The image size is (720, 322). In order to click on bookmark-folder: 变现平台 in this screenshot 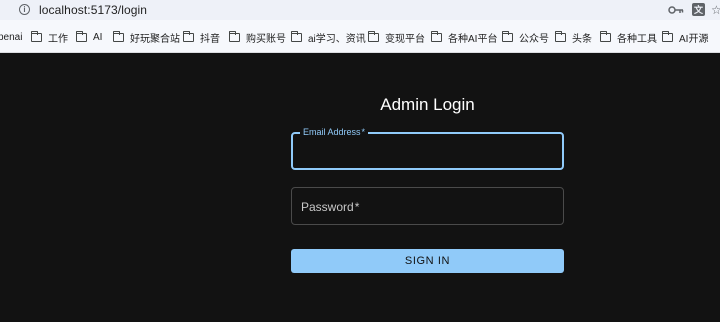, I will do `click(396, 37)`.